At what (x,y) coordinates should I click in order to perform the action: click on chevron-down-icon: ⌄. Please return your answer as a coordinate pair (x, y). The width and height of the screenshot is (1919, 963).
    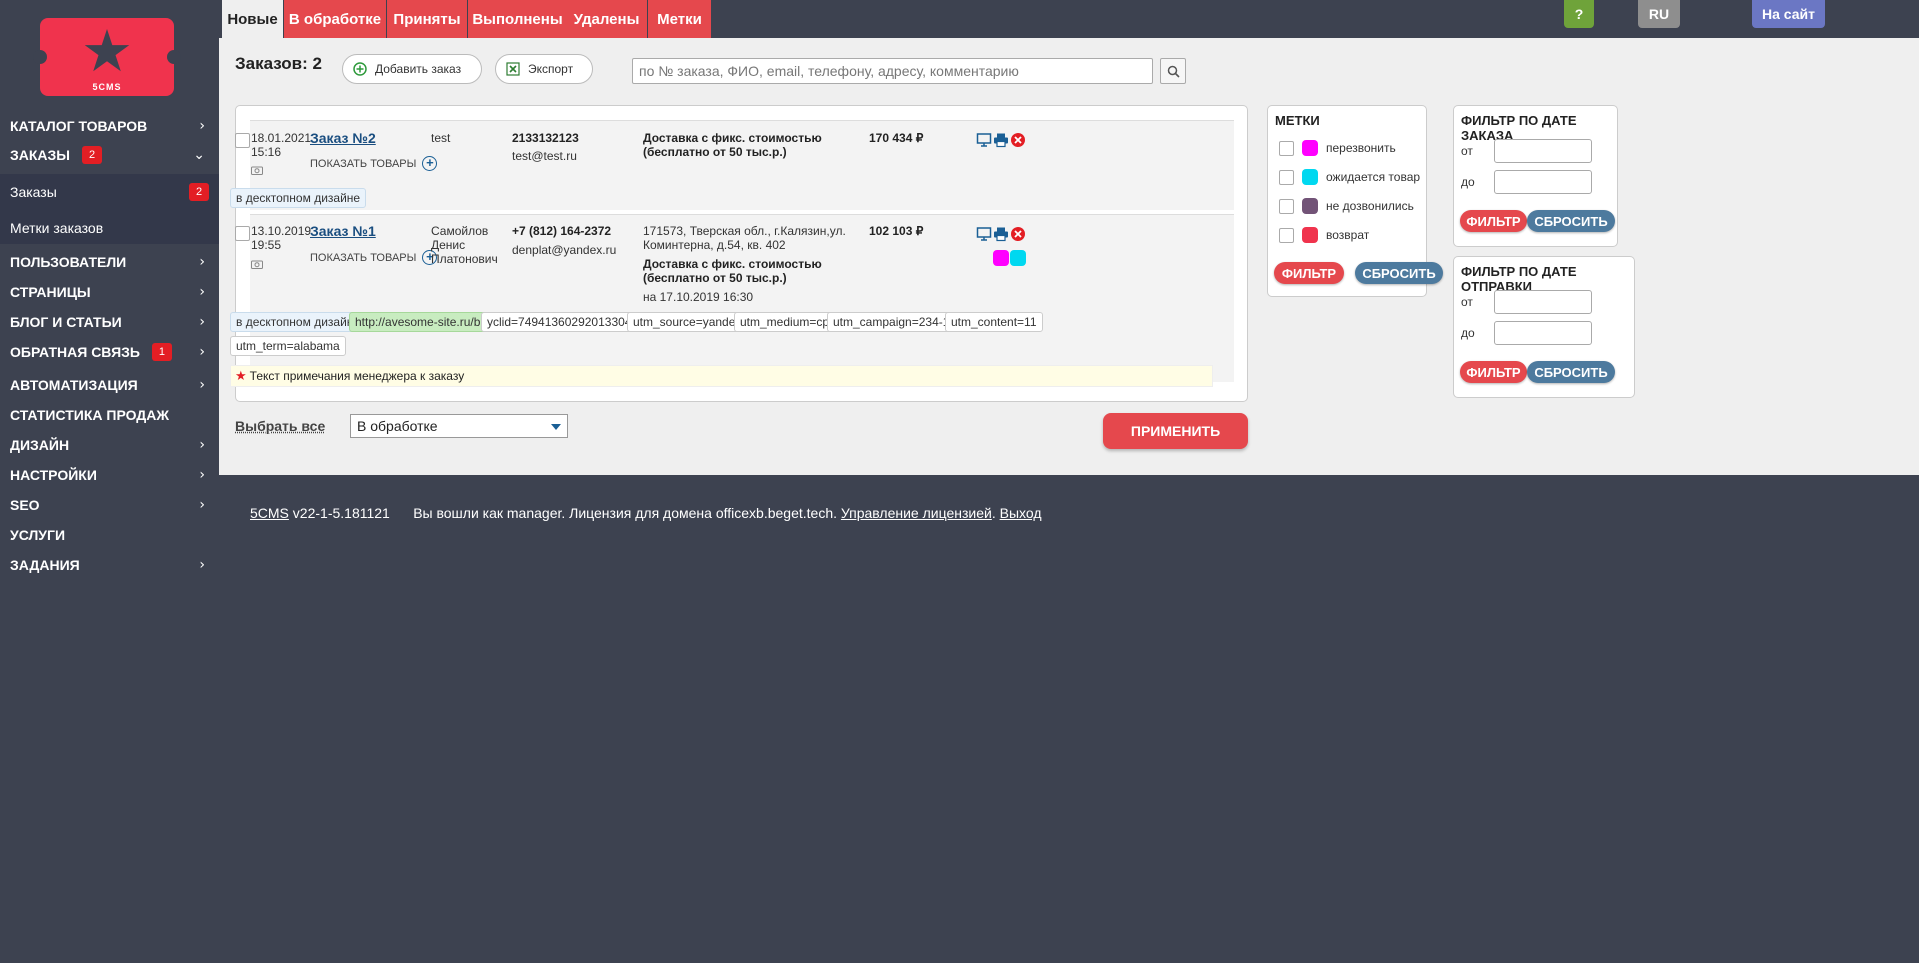
    Looking at the image, I should click on (199, 155).